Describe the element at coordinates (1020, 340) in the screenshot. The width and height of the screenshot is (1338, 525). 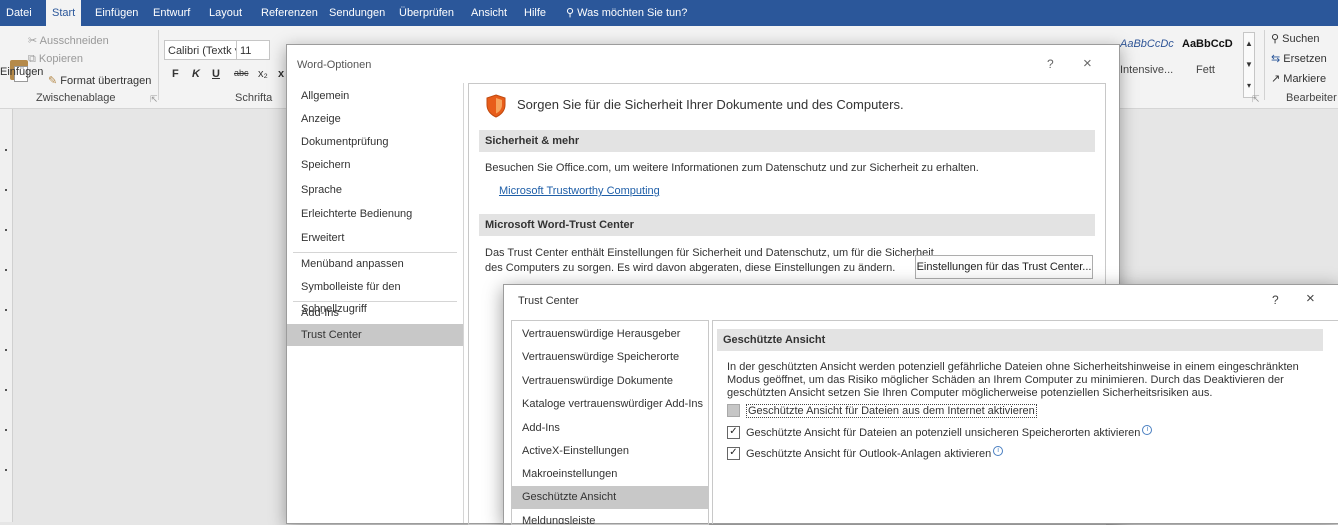
I see `section-header-geschuetzte-ansicht: Geschützte Ansicht` at that location.